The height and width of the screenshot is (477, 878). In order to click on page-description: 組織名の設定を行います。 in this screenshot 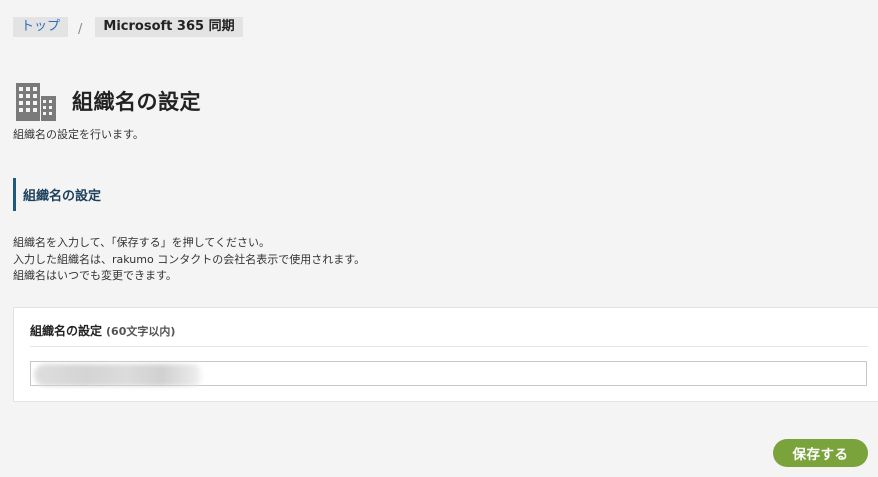, I will do `click(78, 134)`.